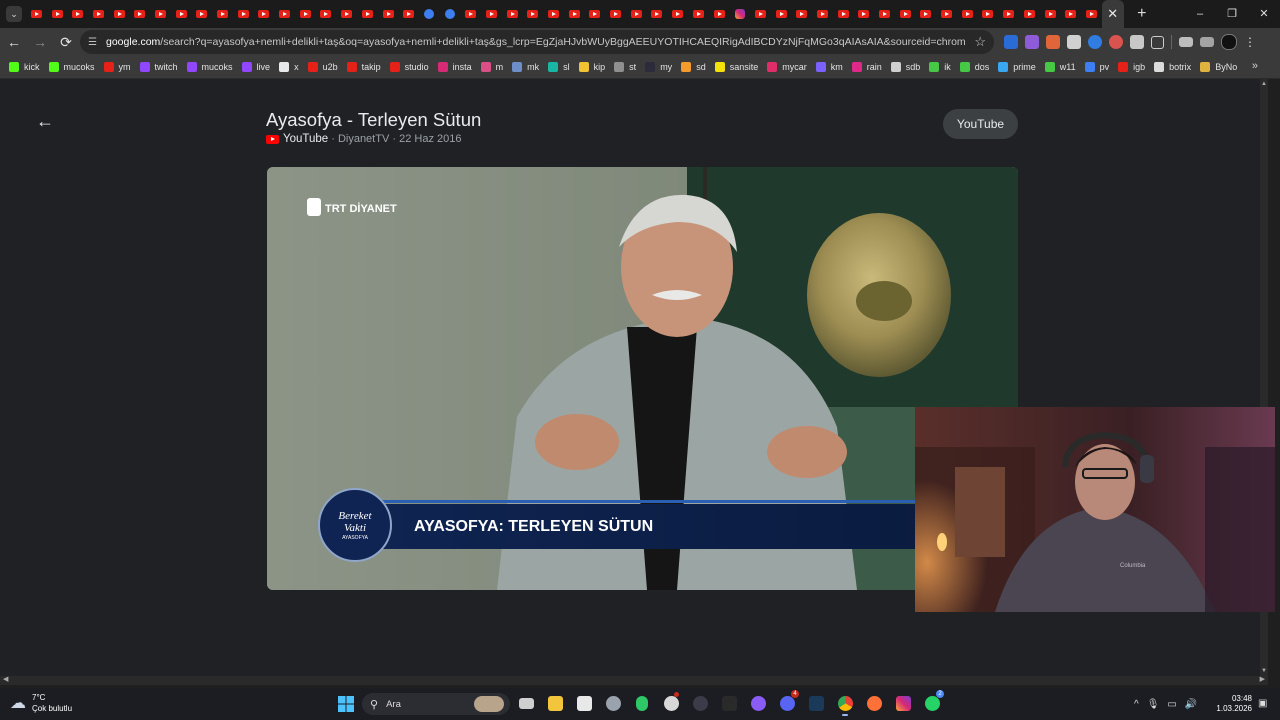  I want to click on bookmark-item: sdb, so click(905, 67).